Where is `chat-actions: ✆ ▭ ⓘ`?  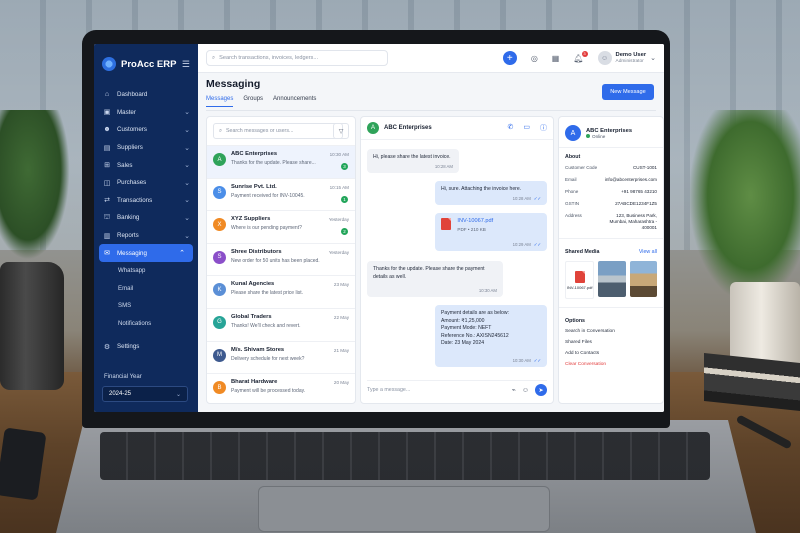 chat-actions: ✆ ▭ ⓘ is located at coordinates (528, 128).